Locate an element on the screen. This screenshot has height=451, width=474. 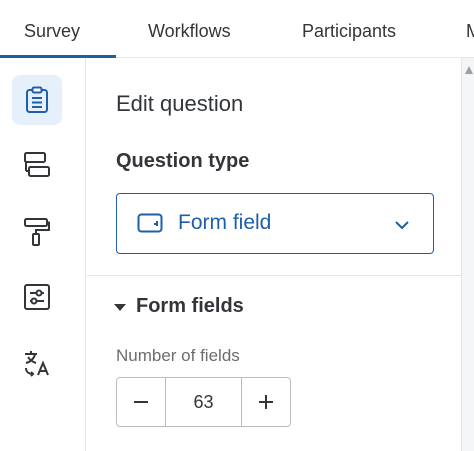
rail-item-blocks is located at coordinates (37, 165).